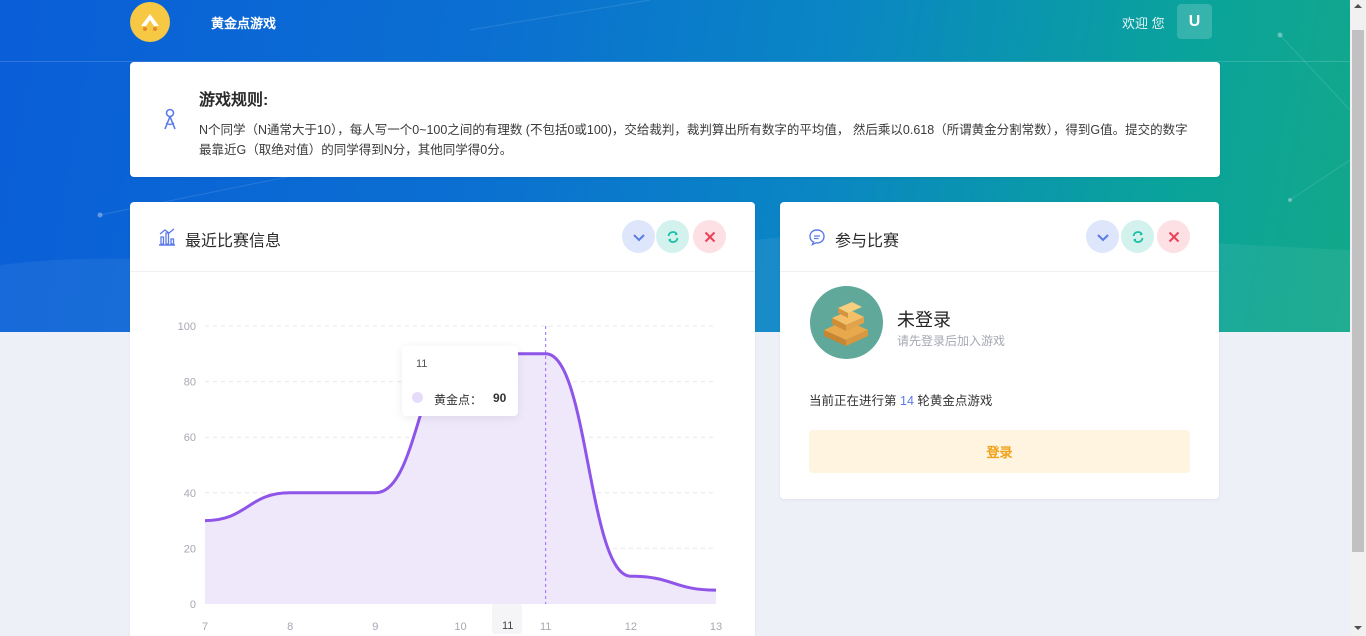 This screenshot has width=1366, height=636. Describe the element at coordinates (817, 237) in the screenshot. I see `chat-icon` at that location.